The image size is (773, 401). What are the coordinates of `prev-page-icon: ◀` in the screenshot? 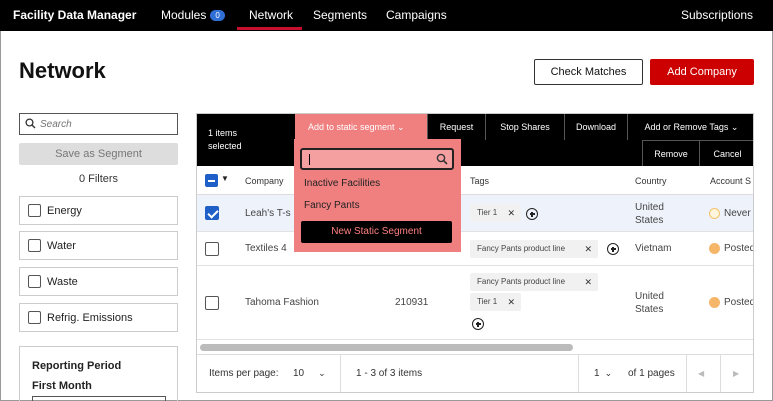 It's located at (701, 373).